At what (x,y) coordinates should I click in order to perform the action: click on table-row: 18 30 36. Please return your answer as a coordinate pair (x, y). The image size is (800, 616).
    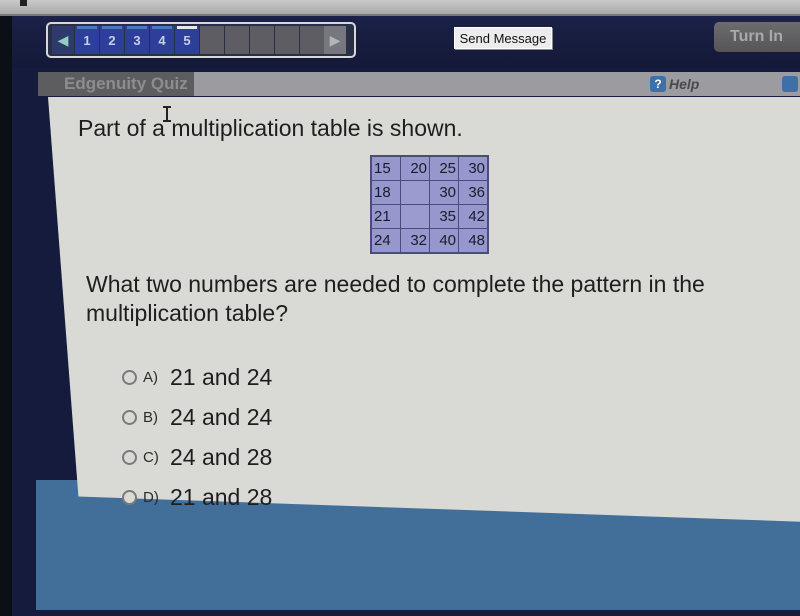
    Looking at the image, I should click on (429, 192).